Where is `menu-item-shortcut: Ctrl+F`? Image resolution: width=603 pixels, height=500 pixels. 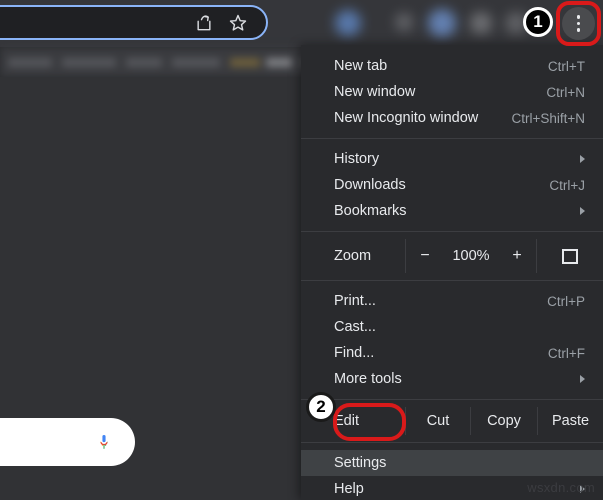
menu-item-shortcut: Ctrl+F is located at coordinates (566, 353).